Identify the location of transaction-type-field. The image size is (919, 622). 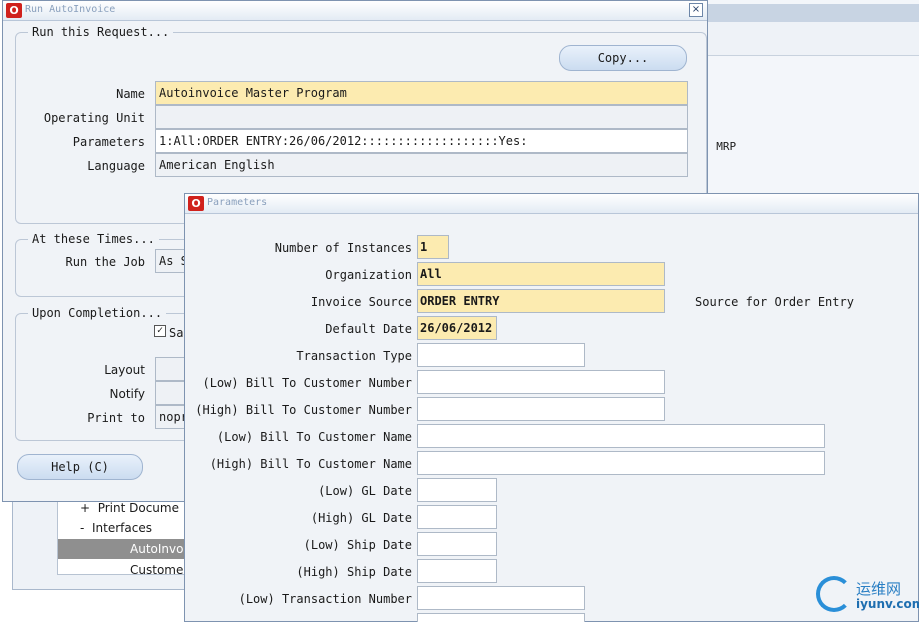
(501, 355).